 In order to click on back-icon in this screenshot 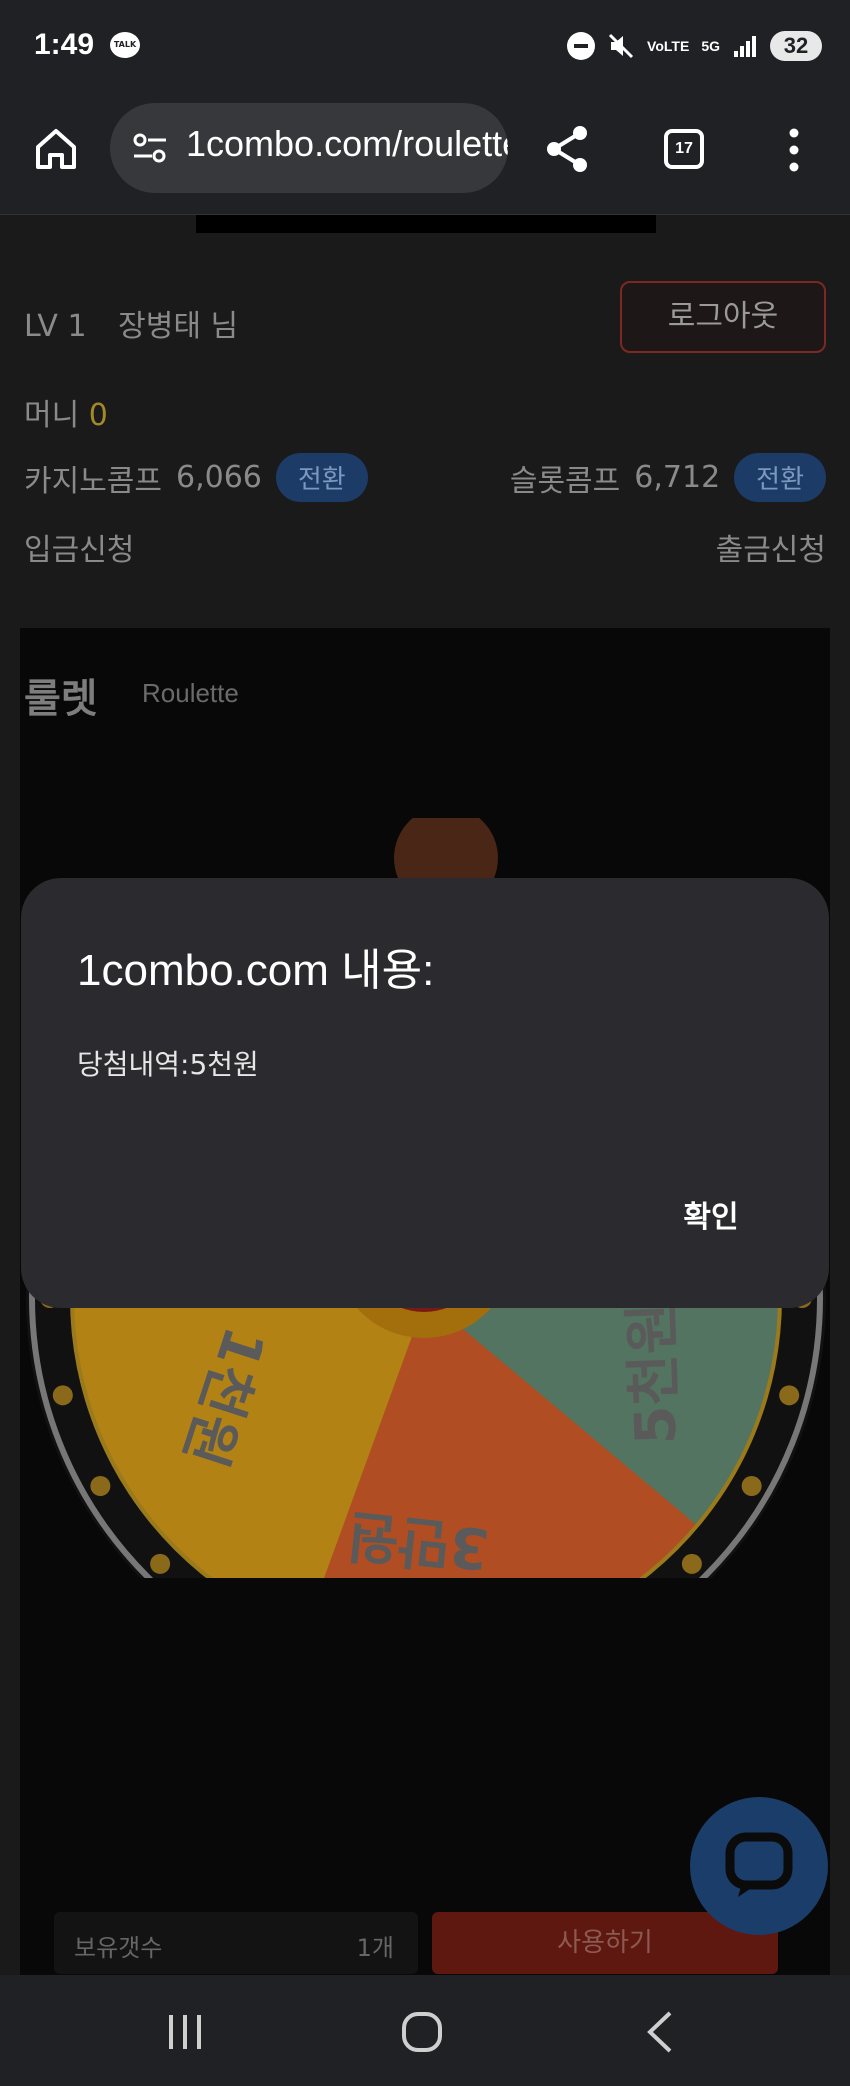, I will do `click(660, 2032)`.